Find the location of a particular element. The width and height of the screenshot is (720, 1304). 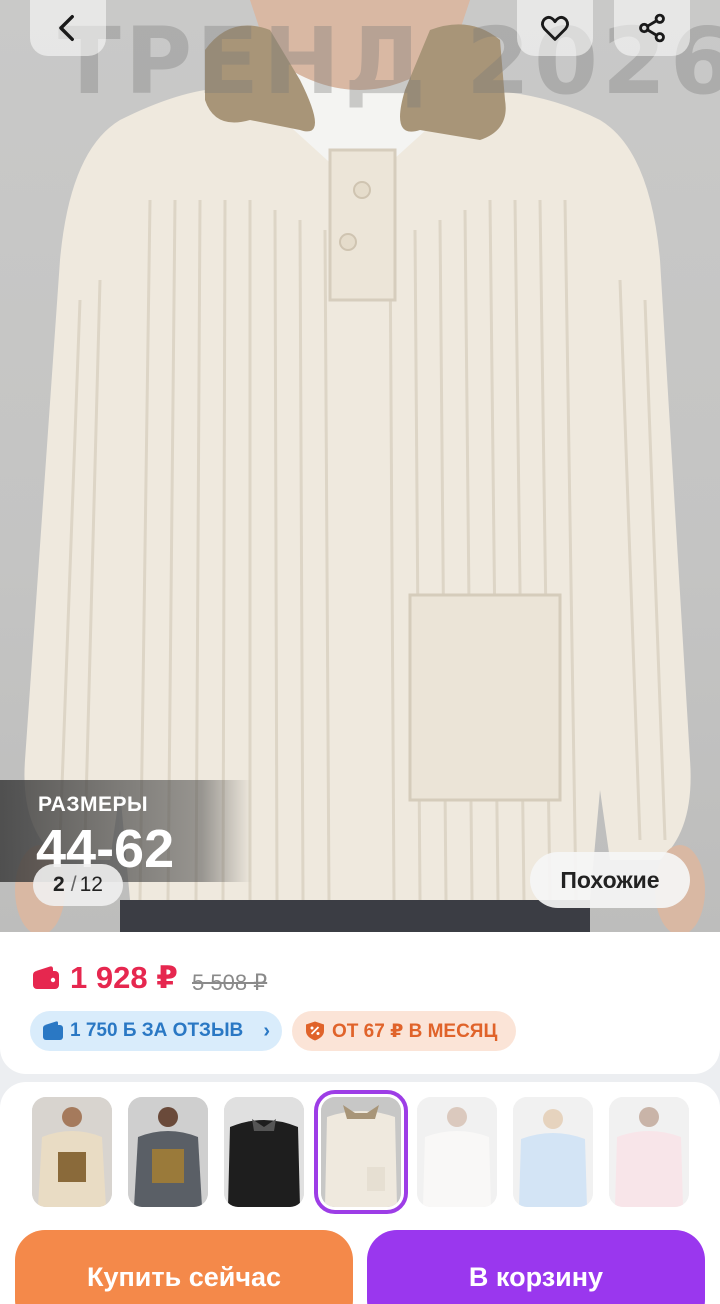

review-bonus-label: 1 750 Б ЗА ОТЗЫВ is located at coordinates (157, 1030).